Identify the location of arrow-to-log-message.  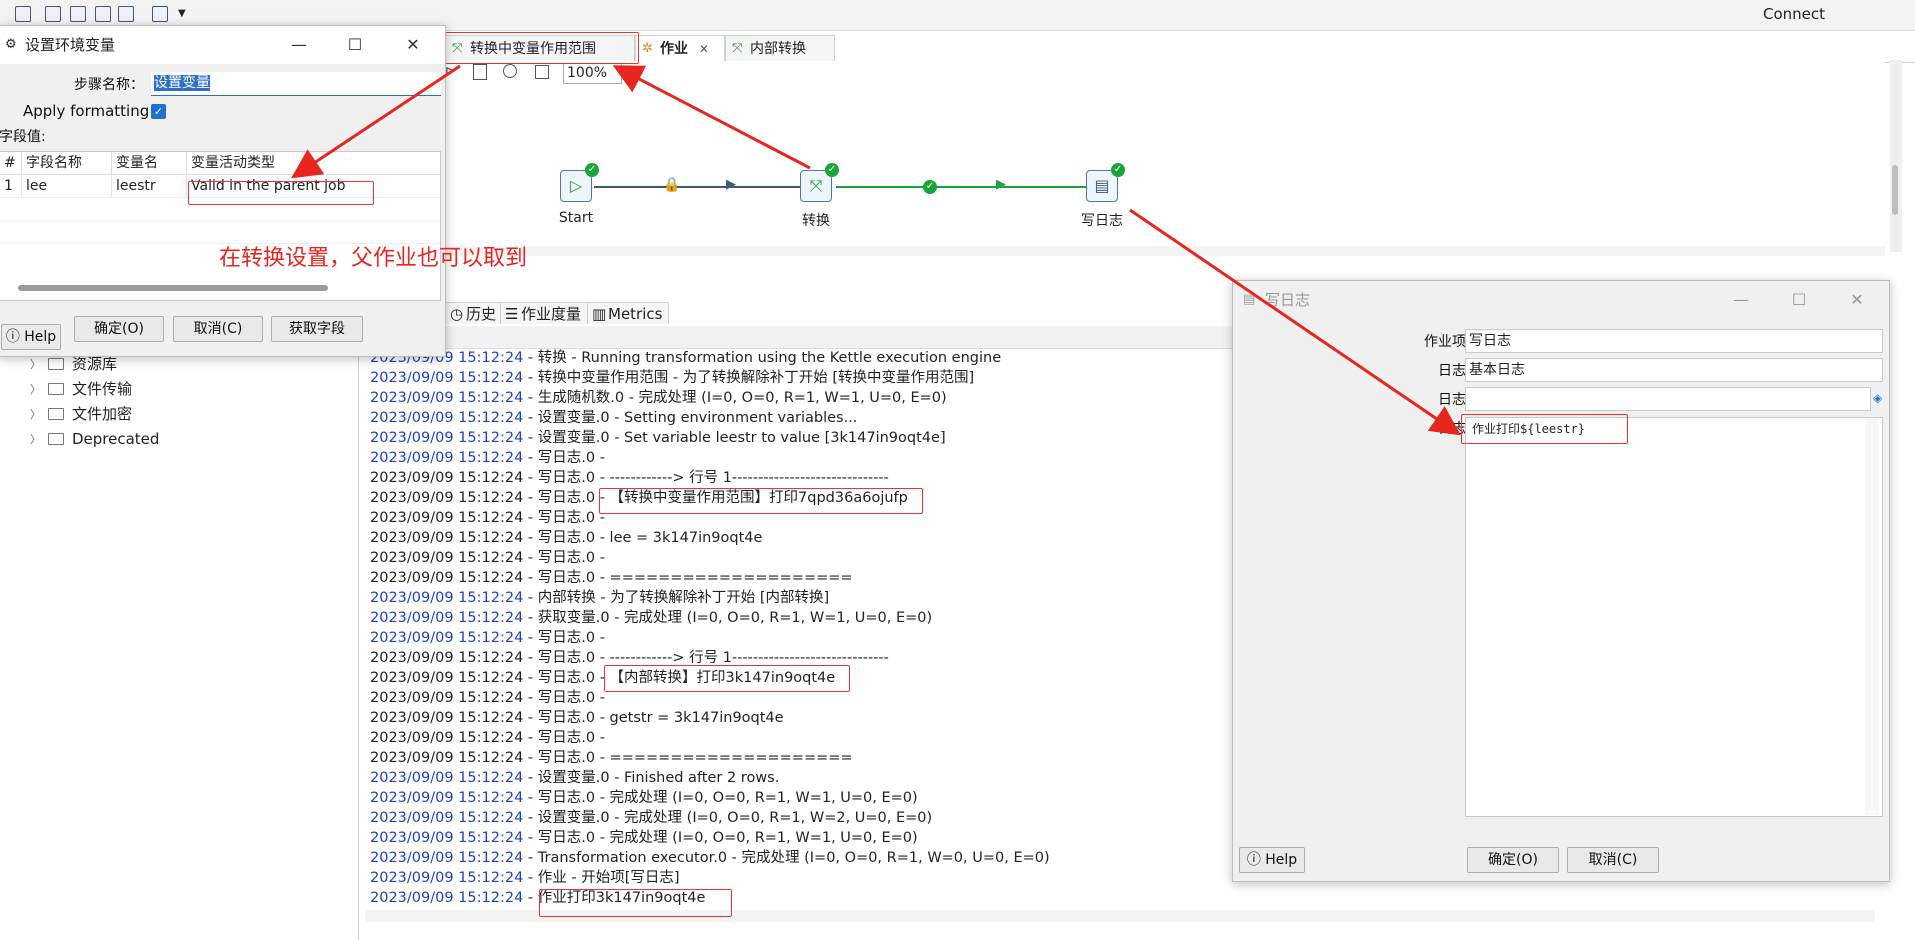
(1295, 322).